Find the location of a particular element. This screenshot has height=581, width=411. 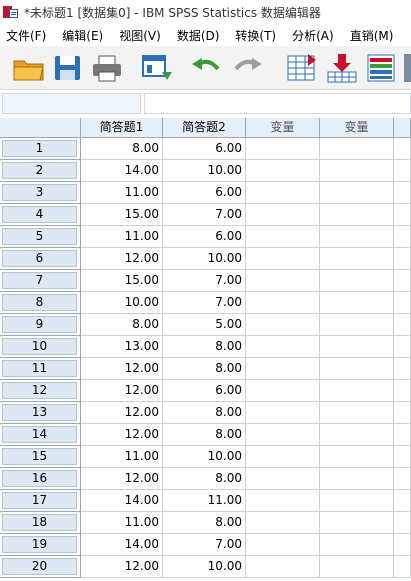

row-header: 10 is located at coordinates (40, 347).